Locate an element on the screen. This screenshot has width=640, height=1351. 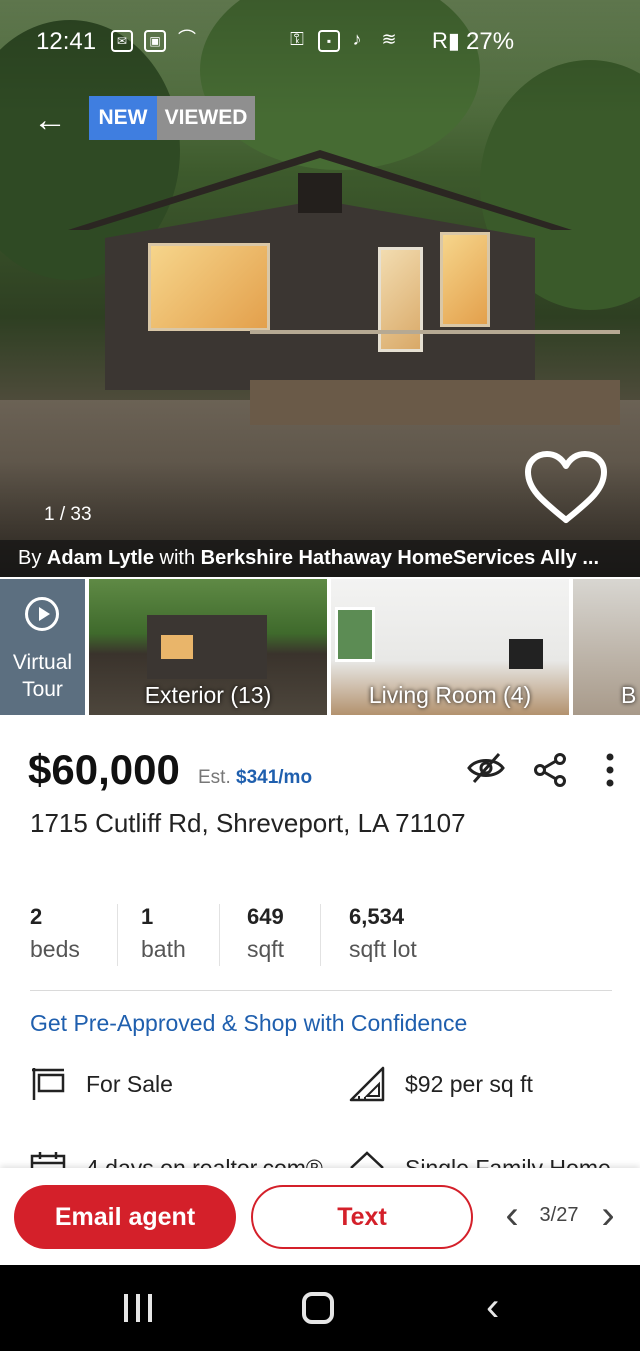
signal-icon: R▮ is located at coordinates (446, 40).